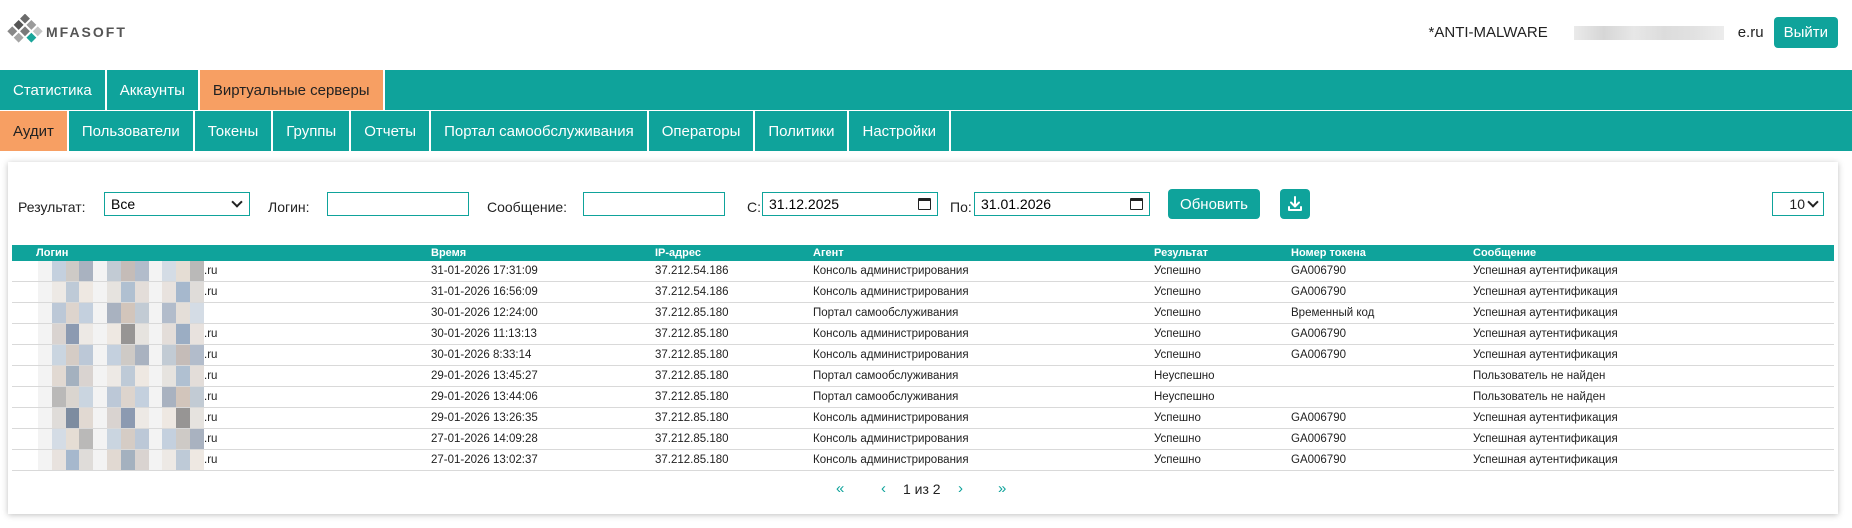  I want to click on tab-policies: Политики, so click(802, 131).